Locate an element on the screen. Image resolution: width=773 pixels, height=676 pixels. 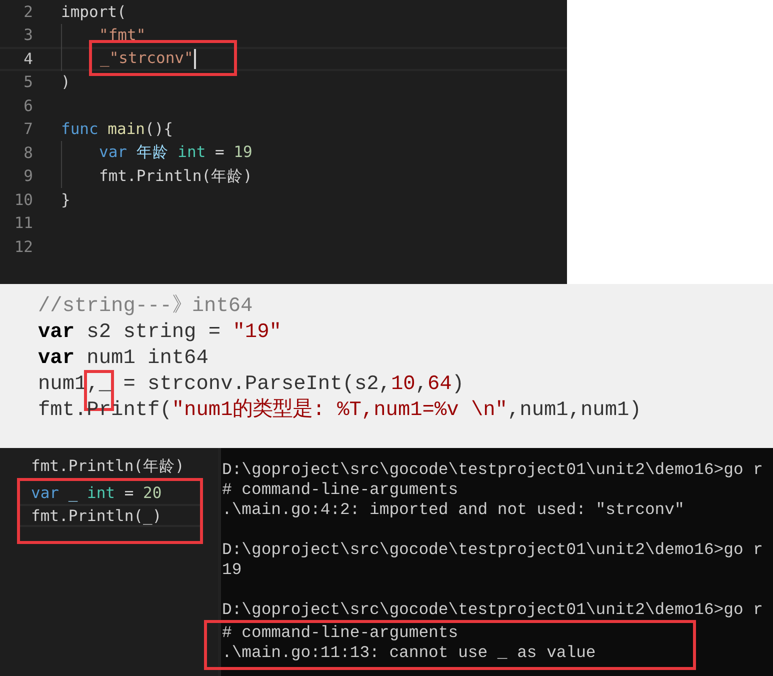
line-number: 6 is located at coordinates (27, 105).